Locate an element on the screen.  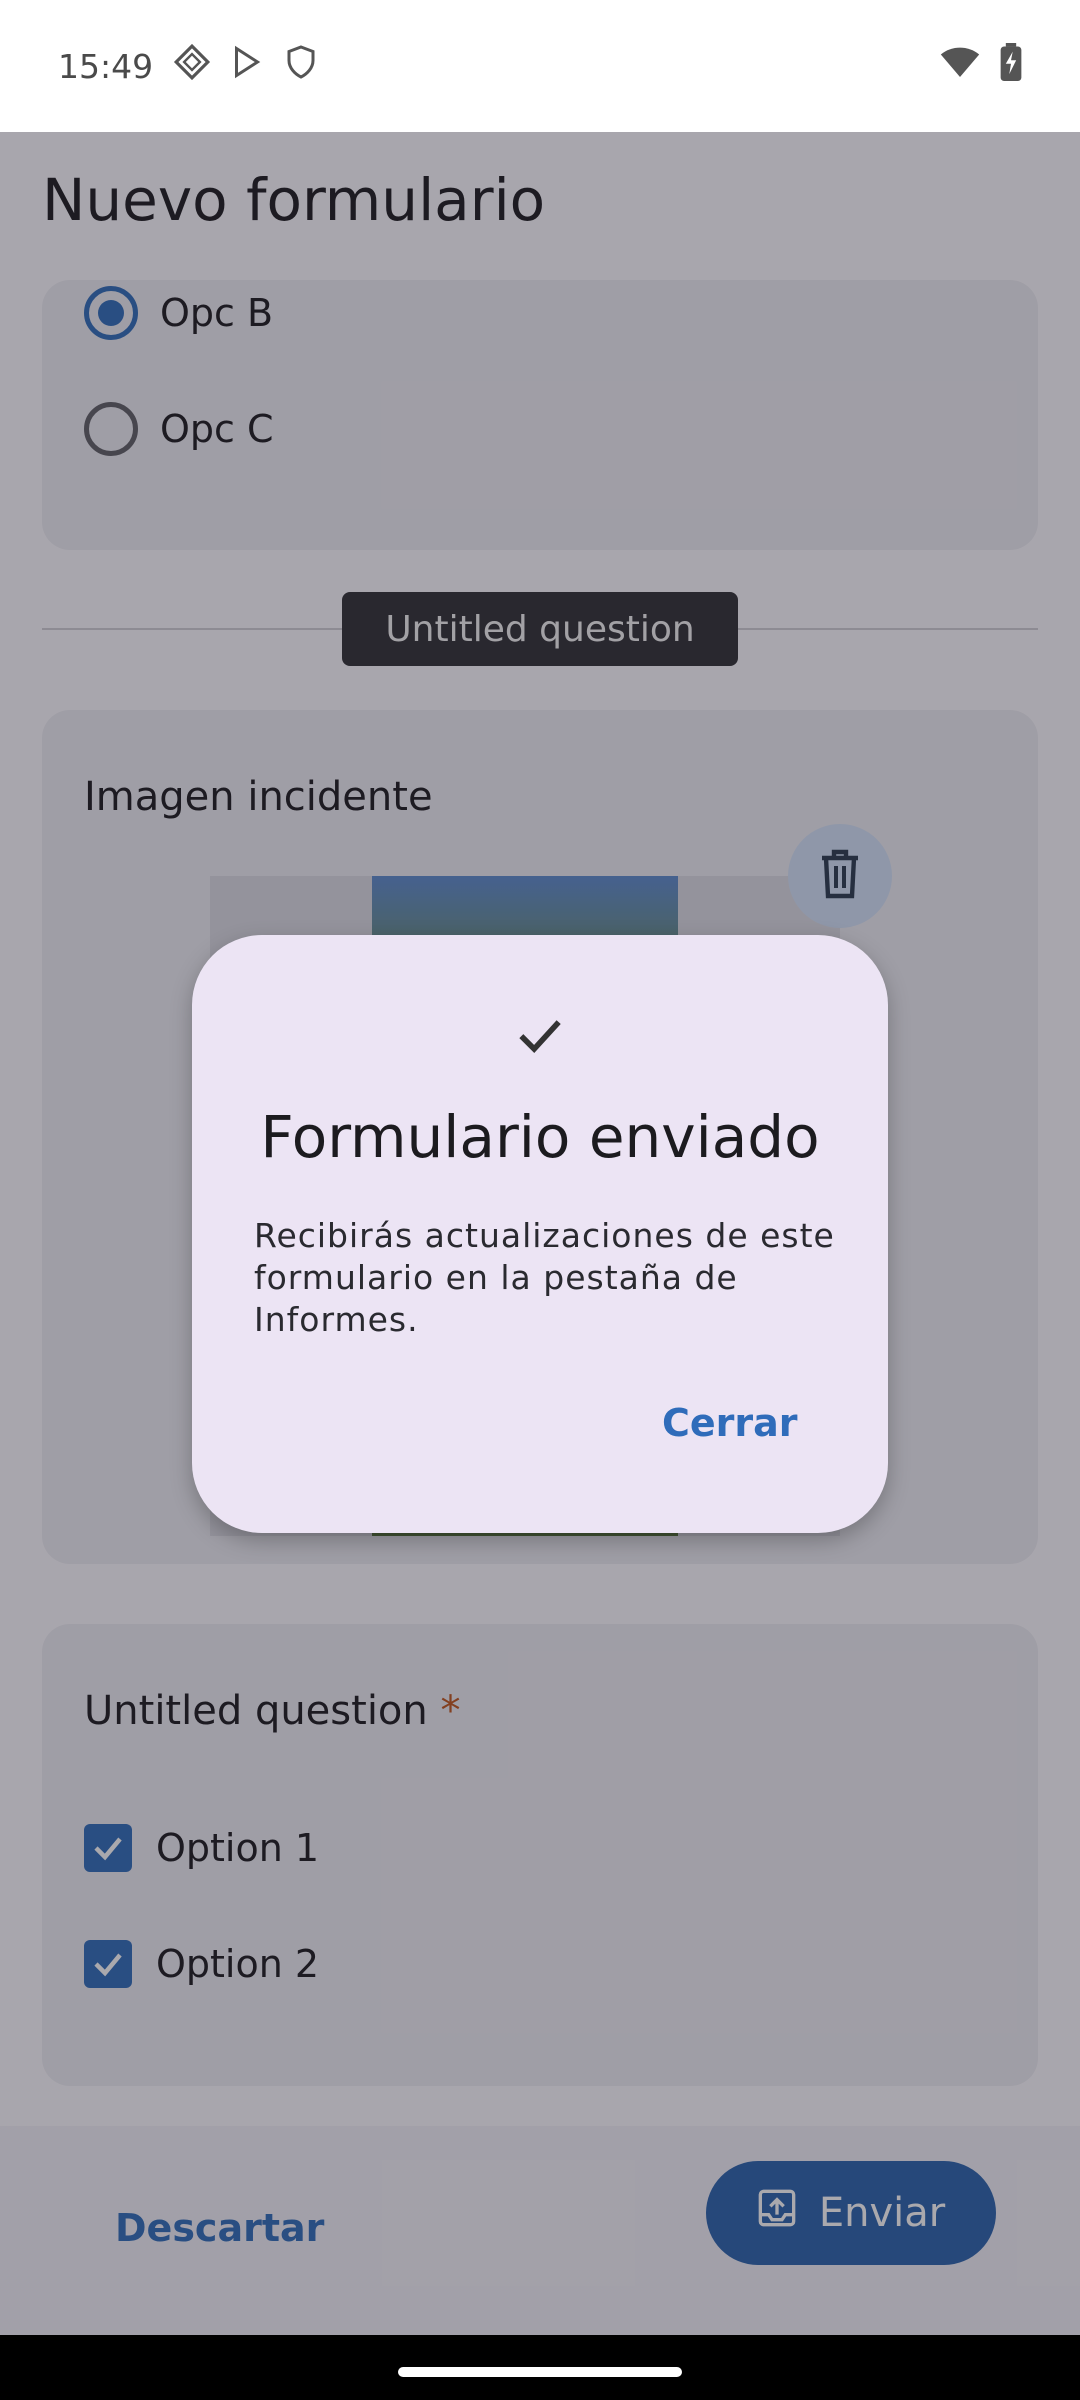
dialog-title: Formulario enviado is located at coordinates (540, 1137).